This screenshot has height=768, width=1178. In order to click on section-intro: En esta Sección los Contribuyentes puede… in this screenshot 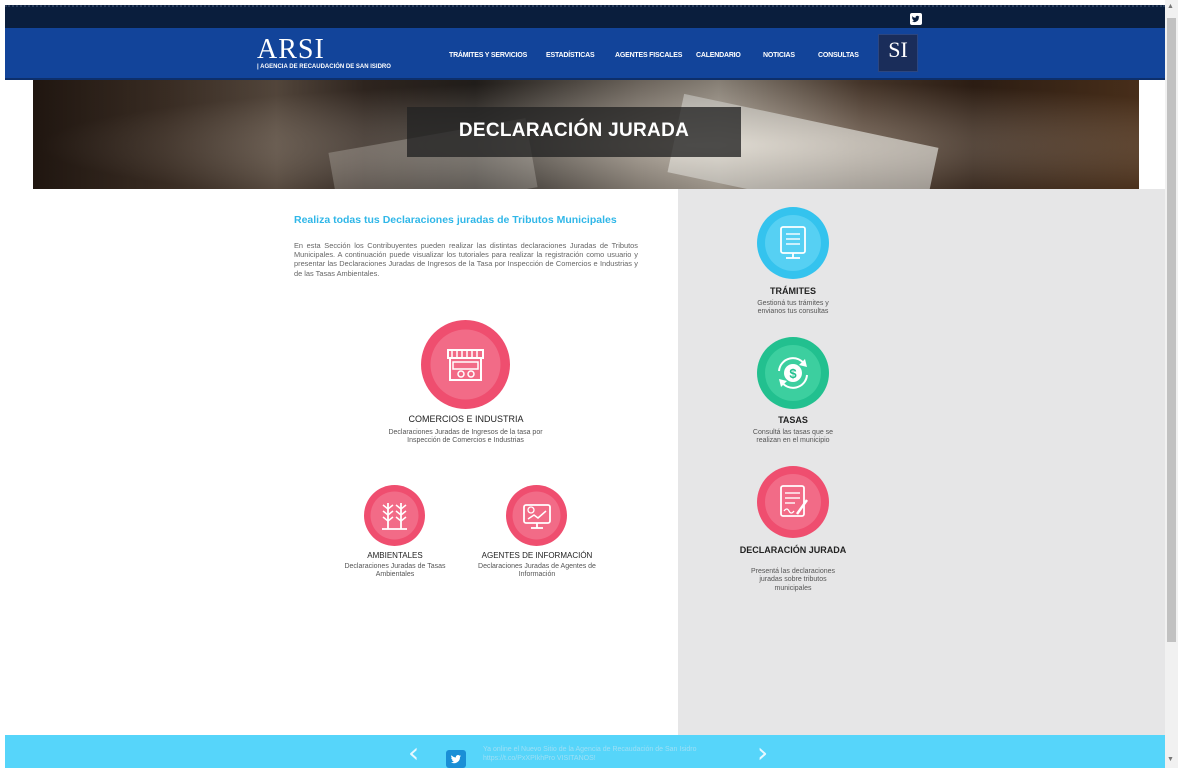, I will do `click(466, 259)`.